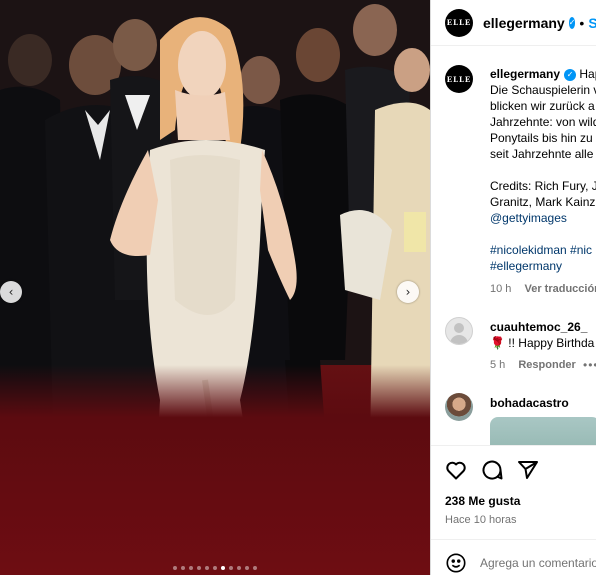 This screenshot has width=596, height=575. I want to click on caption-meta: 10 h Ver traducción, so click(543, 289).